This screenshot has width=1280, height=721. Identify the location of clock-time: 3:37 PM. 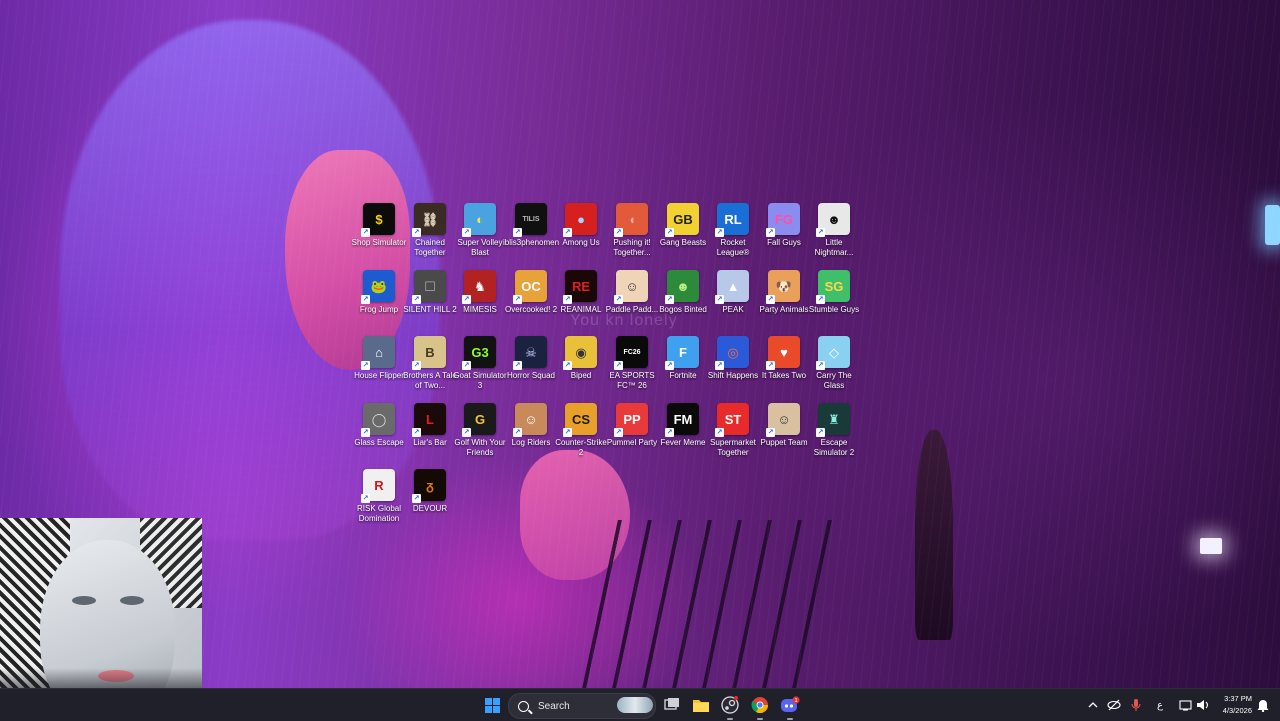
(1232, 698).